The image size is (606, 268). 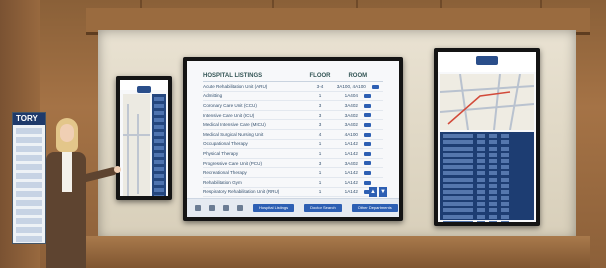 I want to click on table-row: Coronary Care Unit (CCU) 3 3A402, so click(x=293, y=106).